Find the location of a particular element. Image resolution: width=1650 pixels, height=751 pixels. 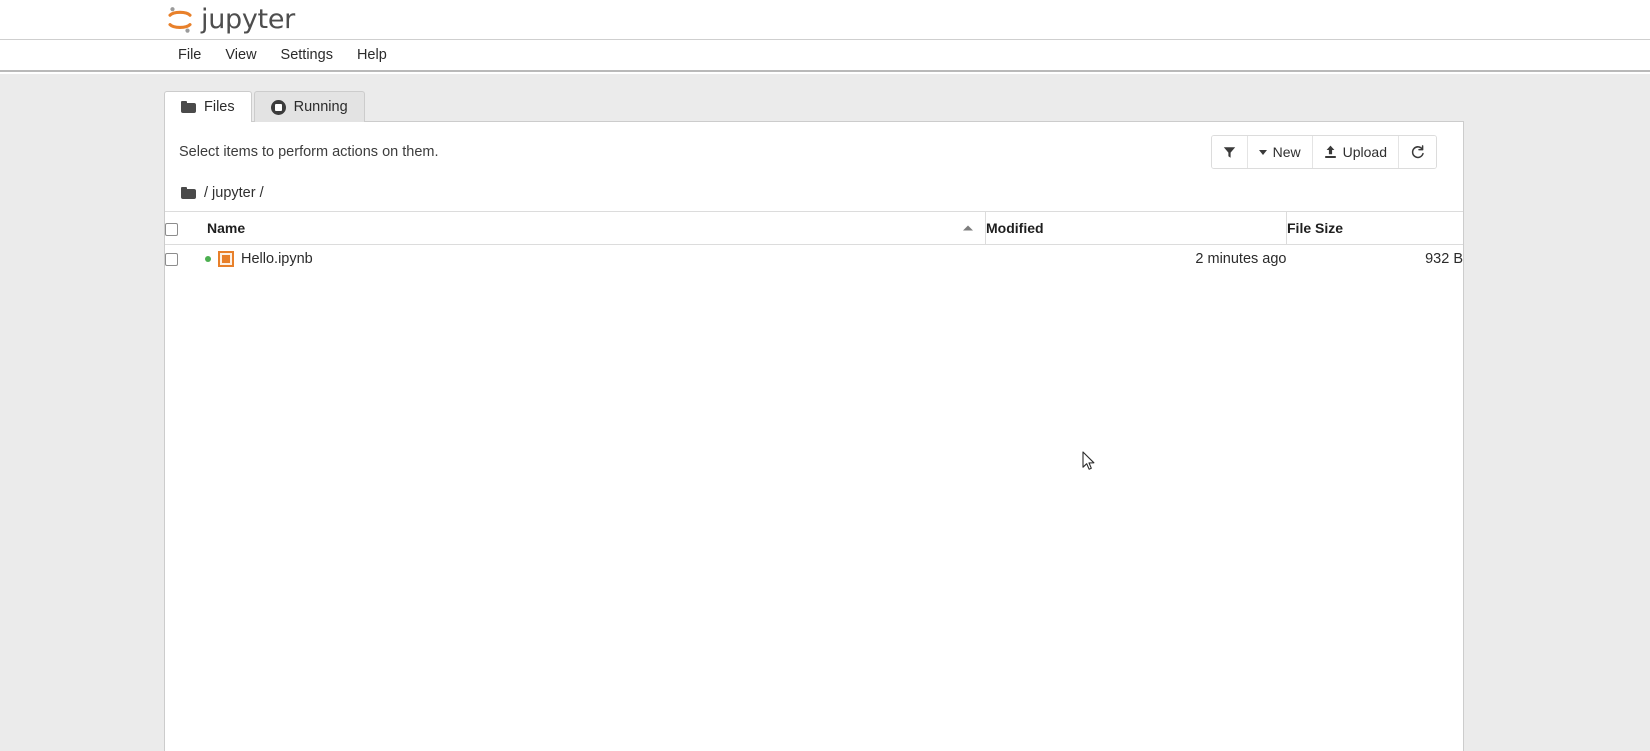

tab-files: Files is located at coordinates (208, 106).